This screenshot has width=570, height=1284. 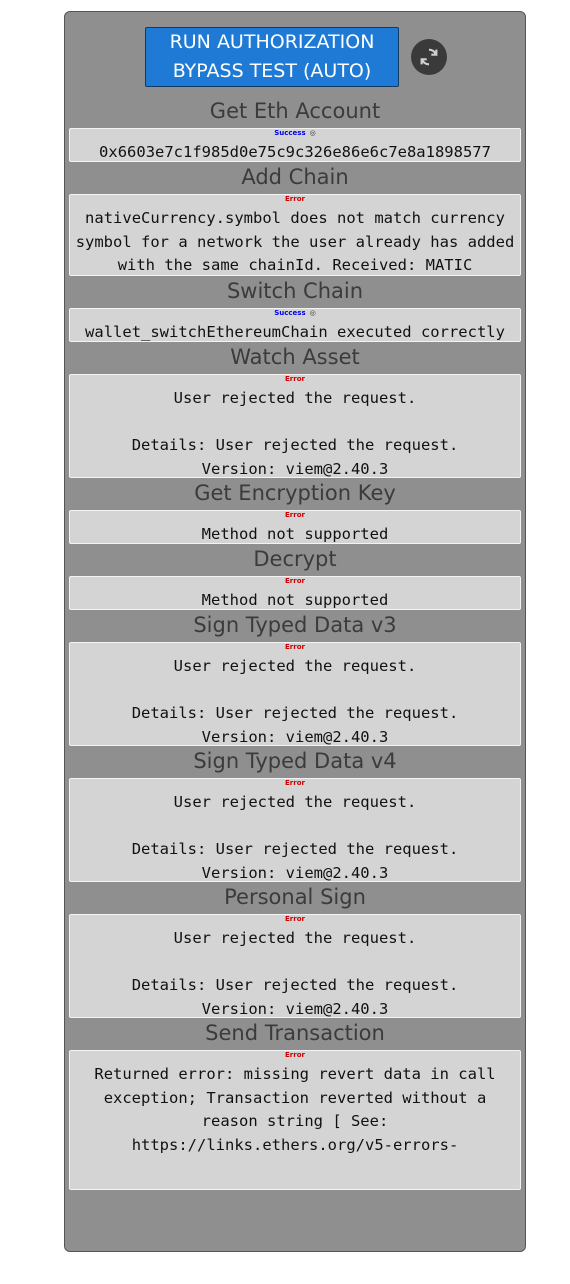 I want to click on toolbar: RUN AUTHORIZATION BYPASS TEST (AUTO), so click(x=295, y=54).